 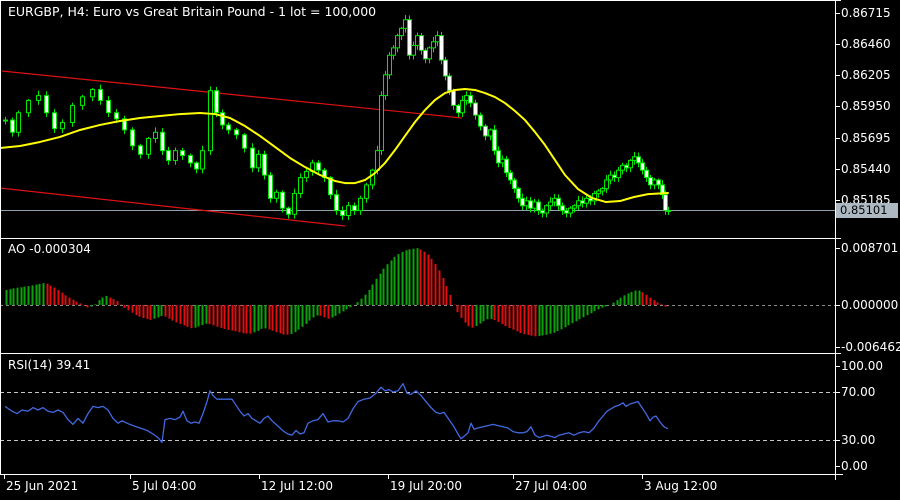 I want to click on ao-axis-label: 0.008701, so click(x=870, y=248).